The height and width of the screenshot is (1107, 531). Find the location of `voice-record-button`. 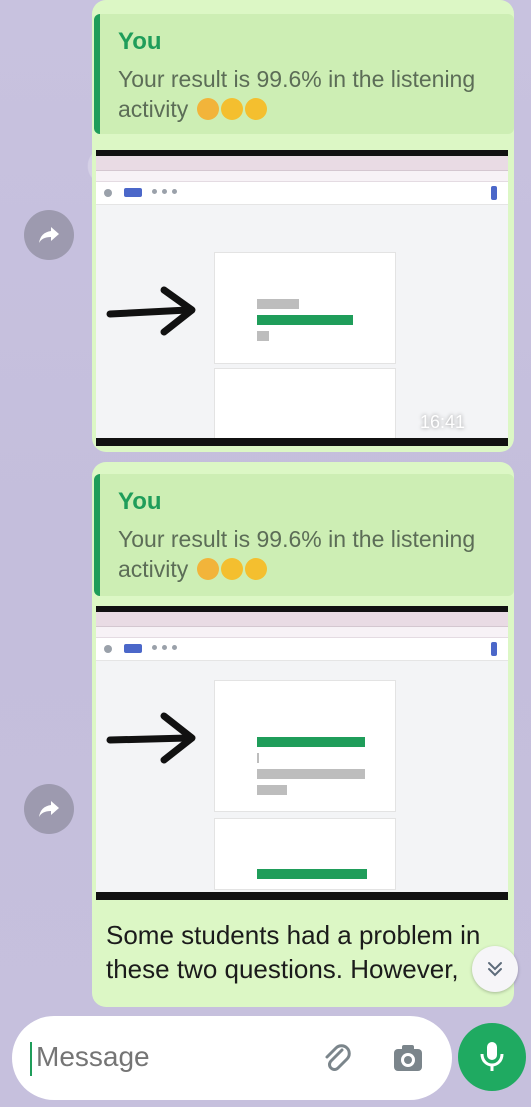

voice-record-button is located at coordinates (492, 1057).